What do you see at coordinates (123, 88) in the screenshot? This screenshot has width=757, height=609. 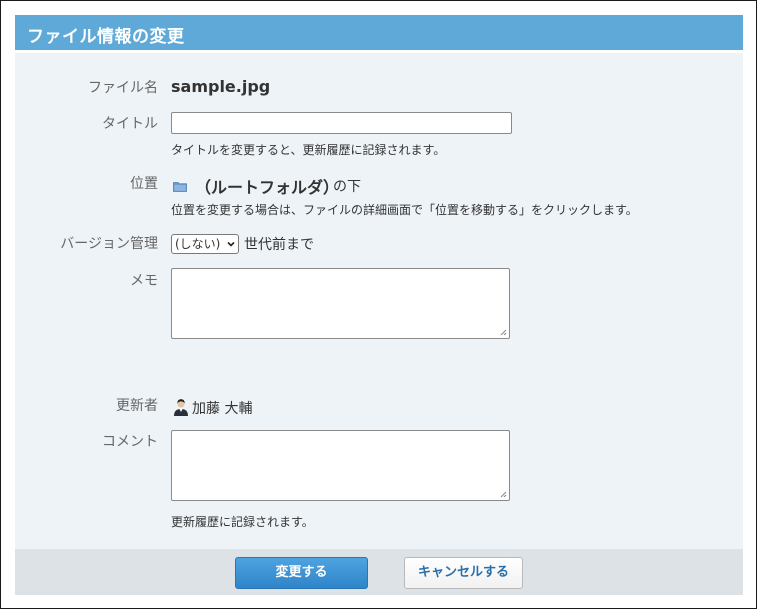 I see `filename-label: ファイル名` at bounding box center [123, 88].